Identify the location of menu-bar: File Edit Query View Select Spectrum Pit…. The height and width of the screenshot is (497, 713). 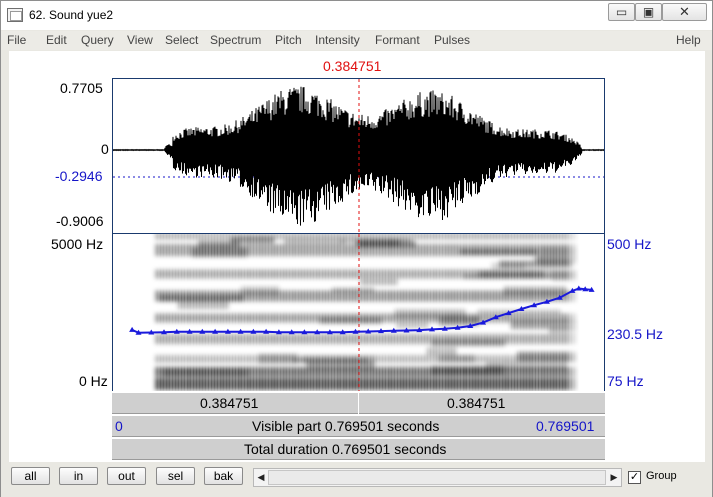
(356, 40).